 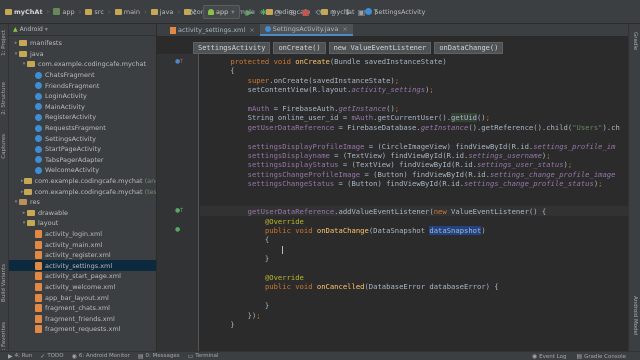 I want to click on tree-item: activity_main.xml, so click(x=82, y=244).